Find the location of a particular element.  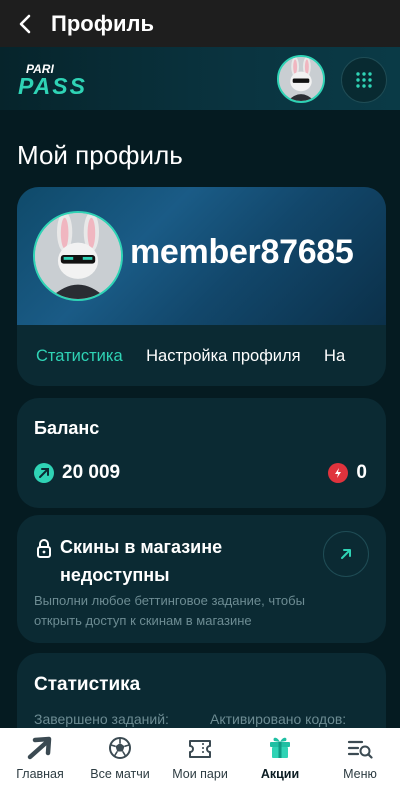

nav-item-all-matches: Все матчи is located at coordinates (120, 761).